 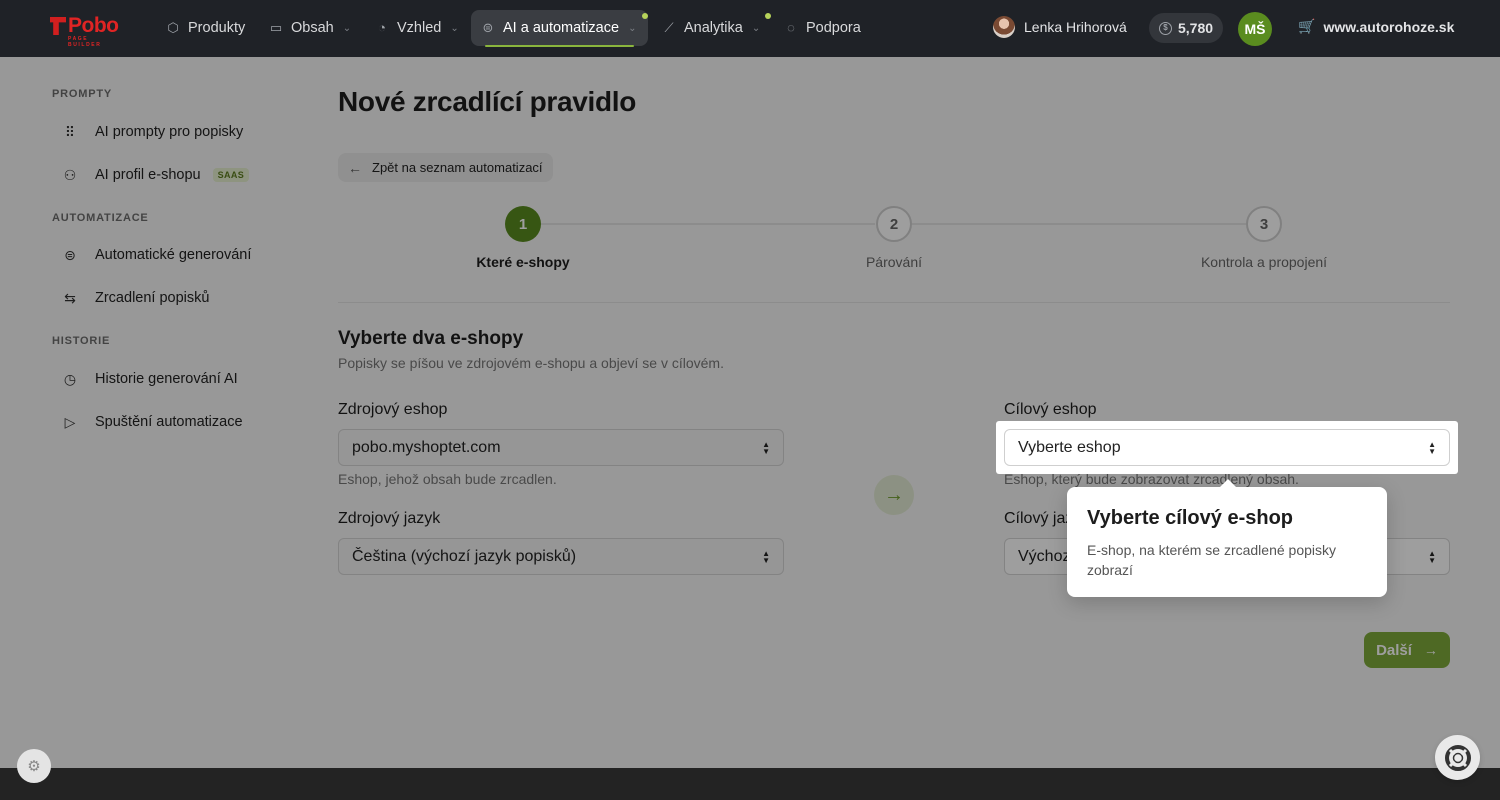 I want to click on box-icon: ⬡, so click(x=173, y=27).